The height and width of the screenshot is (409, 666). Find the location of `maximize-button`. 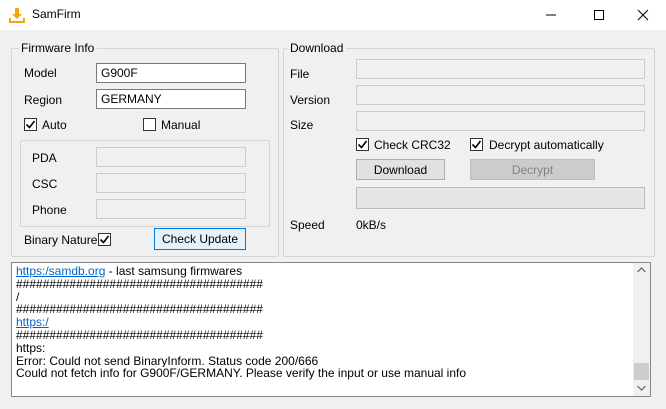

maximize-button is located at coordinates (599, 15).